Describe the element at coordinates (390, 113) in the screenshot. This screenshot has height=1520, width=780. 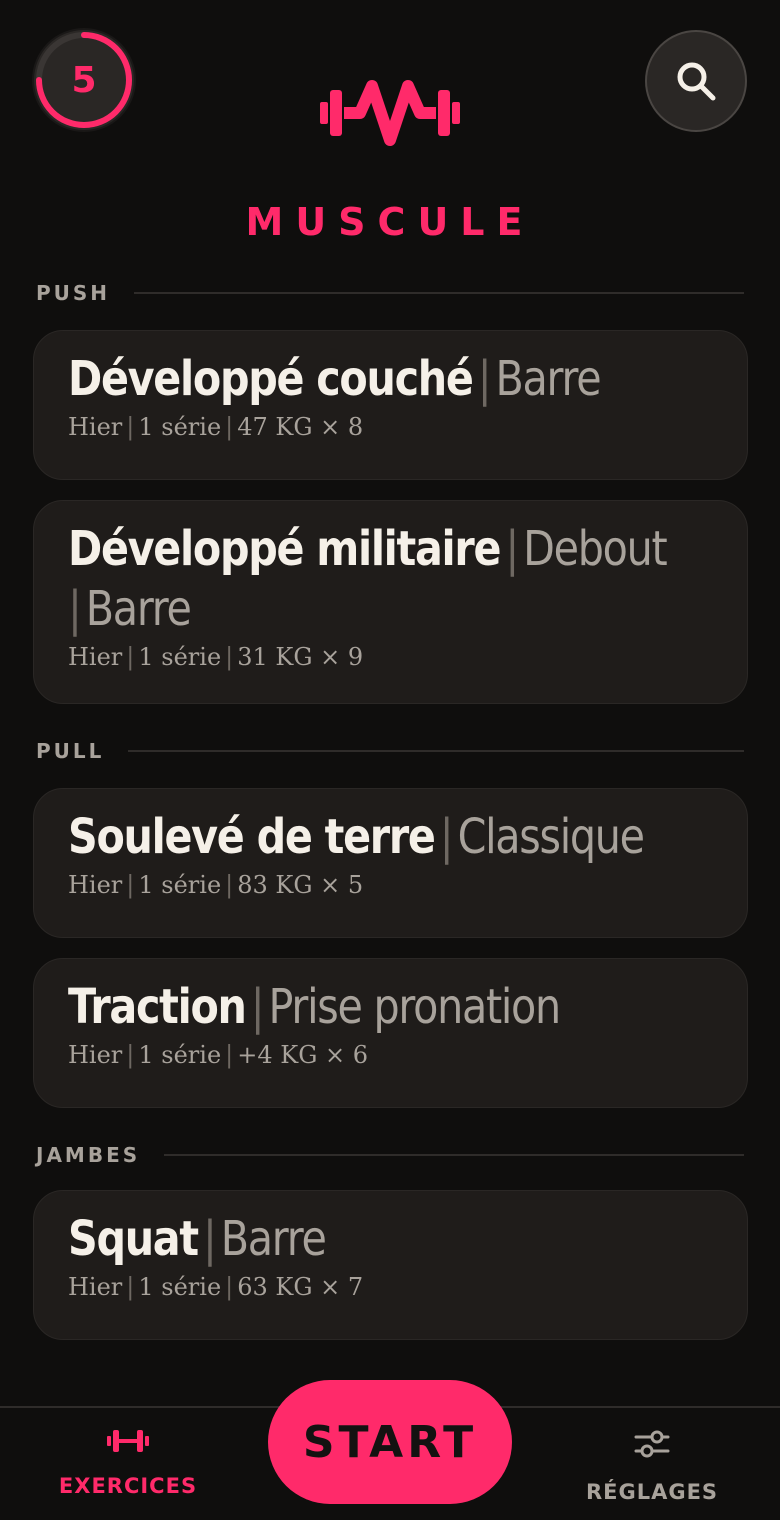
I see `dumbbell-logo-icon` at that location.